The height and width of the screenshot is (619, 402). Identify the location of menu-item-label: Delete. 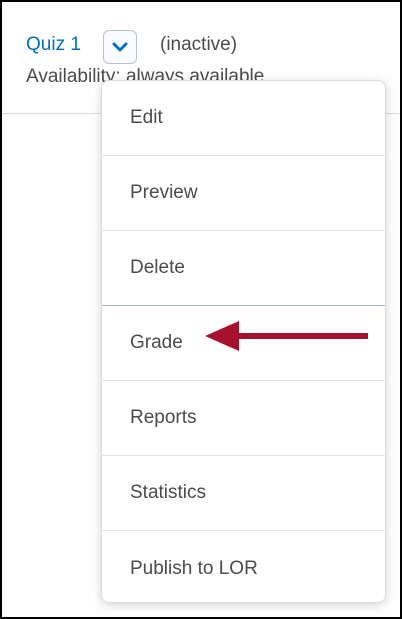
(157, 267).